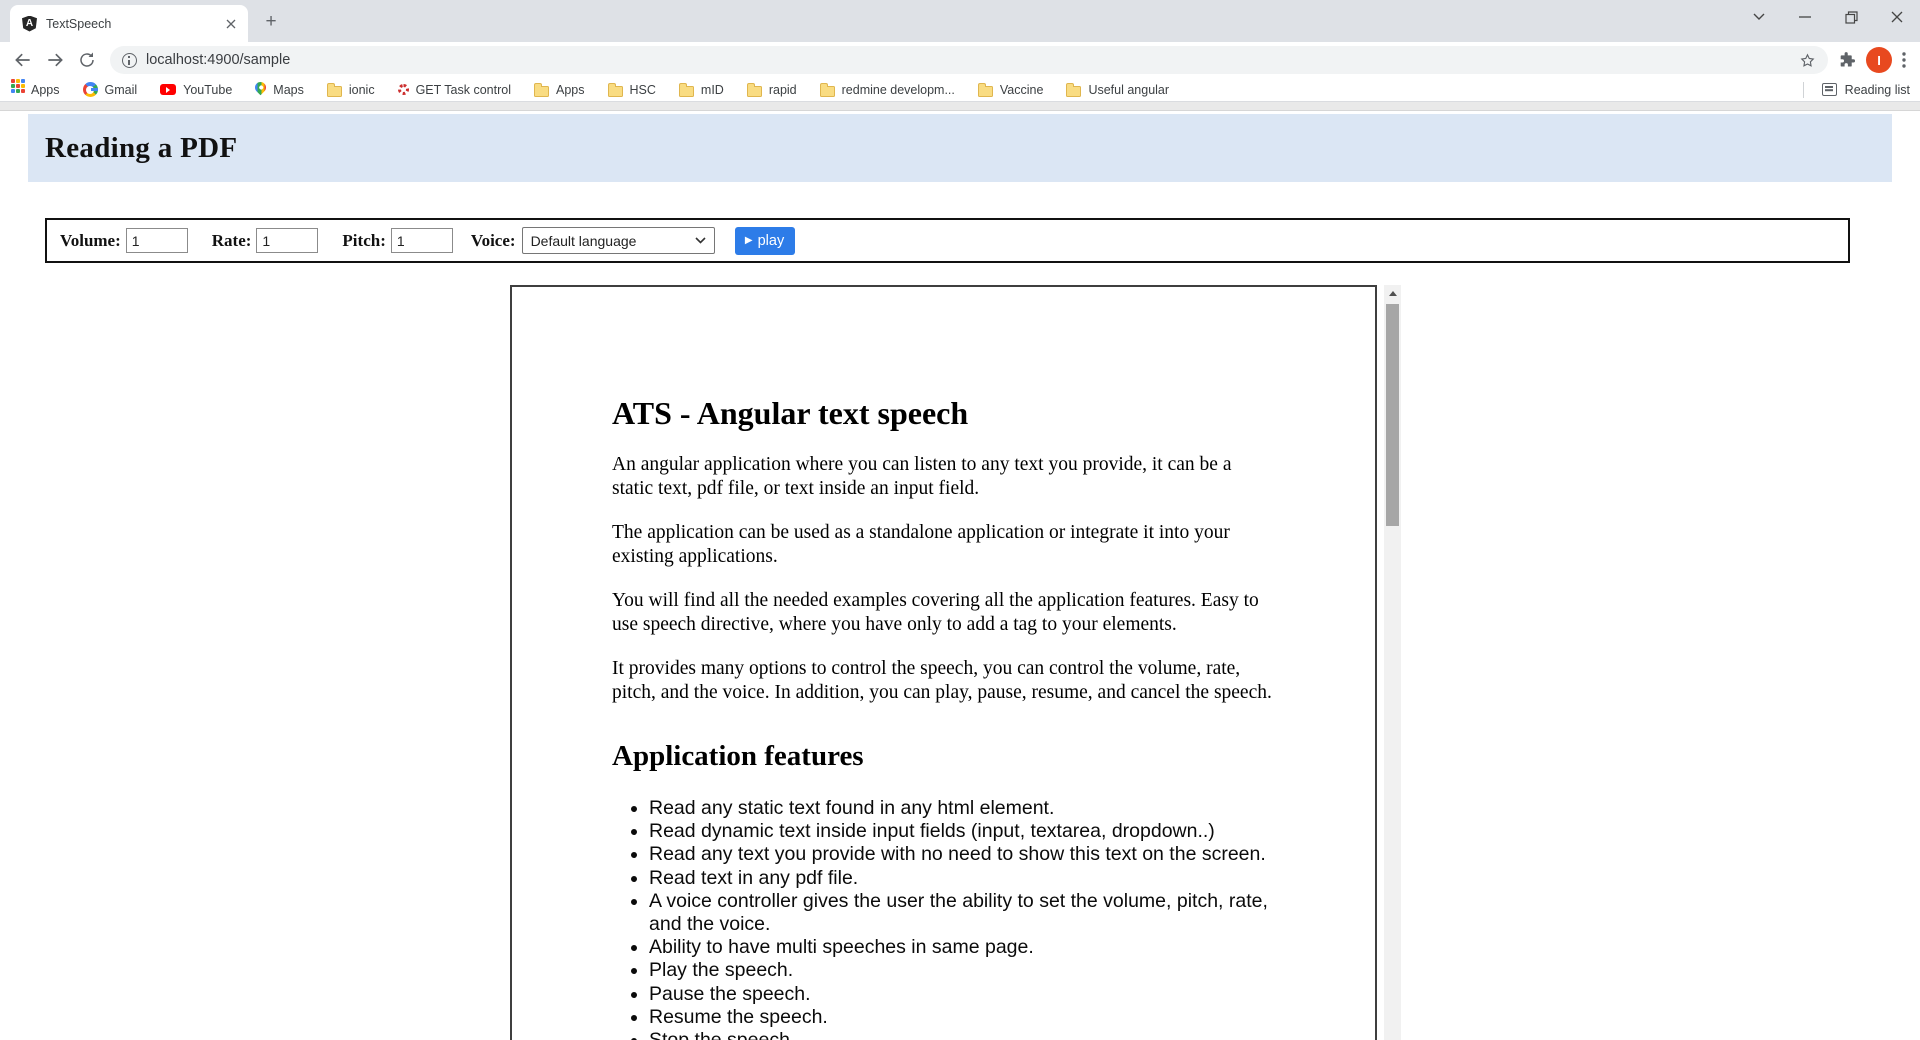 The image size is (1920, 1040). I want to click on pdf-features-heading: Application features, so click(738, 756).